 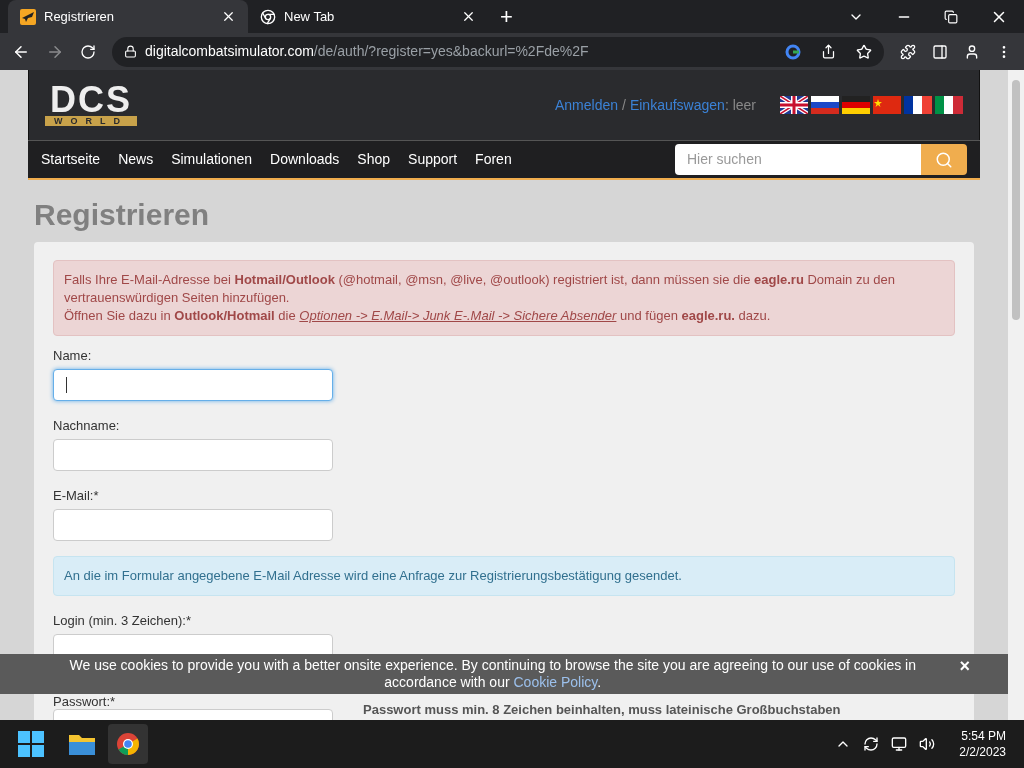 I want to click on address-bar: digitalcombatsimulator.com/de/auth/?register=yes&backurl=%2Fde%2F, so click(x=498, y=51).